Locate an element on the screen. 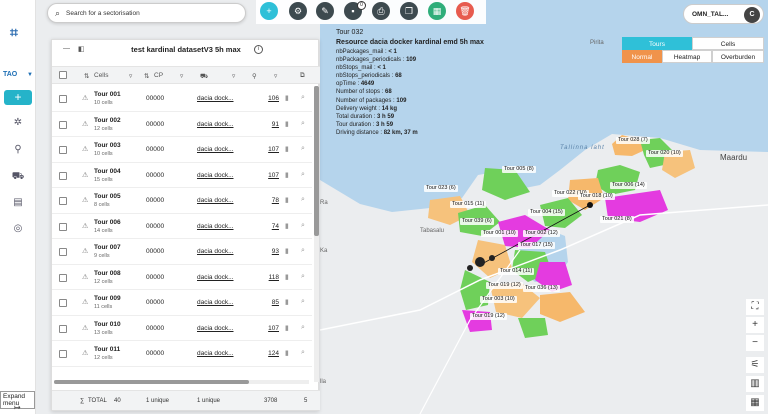 This screenshot has width=768, height=414. zoom-in-button: + is located at coordinates (755, 325).